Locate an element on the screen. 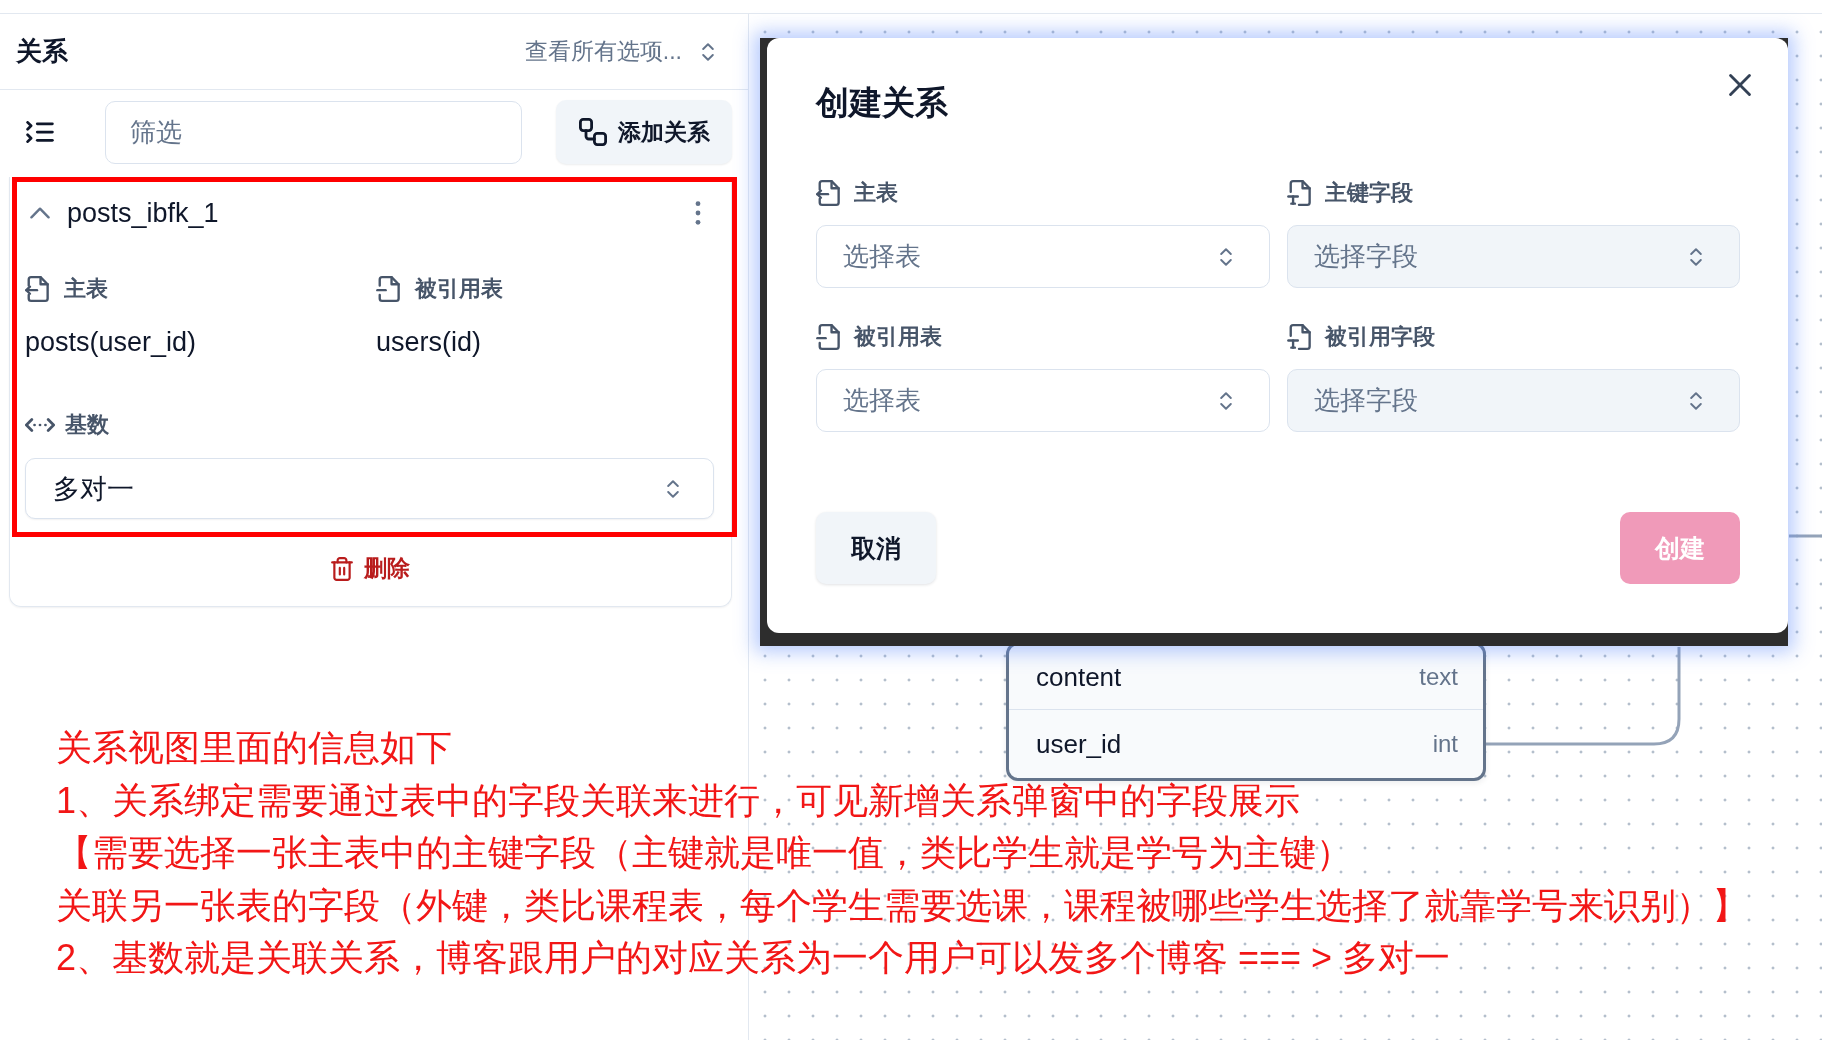 Image resolution: width=1822 pixels, height=1040 pixels. annotation-text: 2、基数就是关联关系，博客跟用户的对应关系为一个用户可以发多个博客 === > 多对一 is located at coordinates (753, 958).